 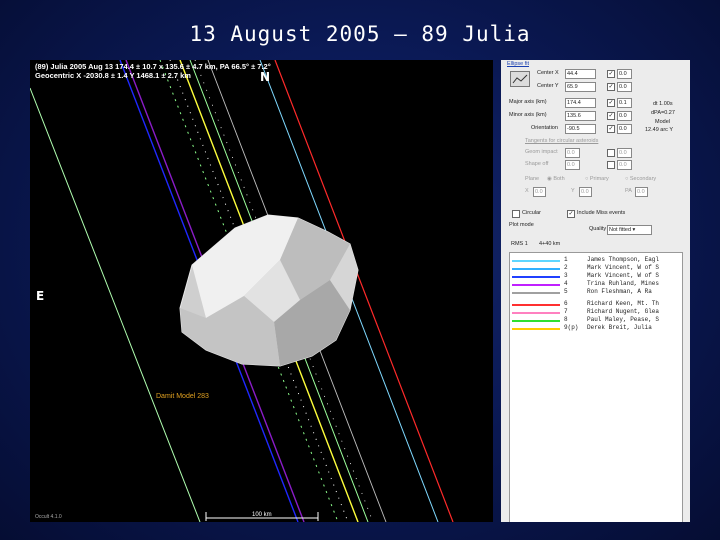 What do you see at coordinates (516, 214) in the screenshot?
I see `circular-checkbox` at bounding box center [516, 214].